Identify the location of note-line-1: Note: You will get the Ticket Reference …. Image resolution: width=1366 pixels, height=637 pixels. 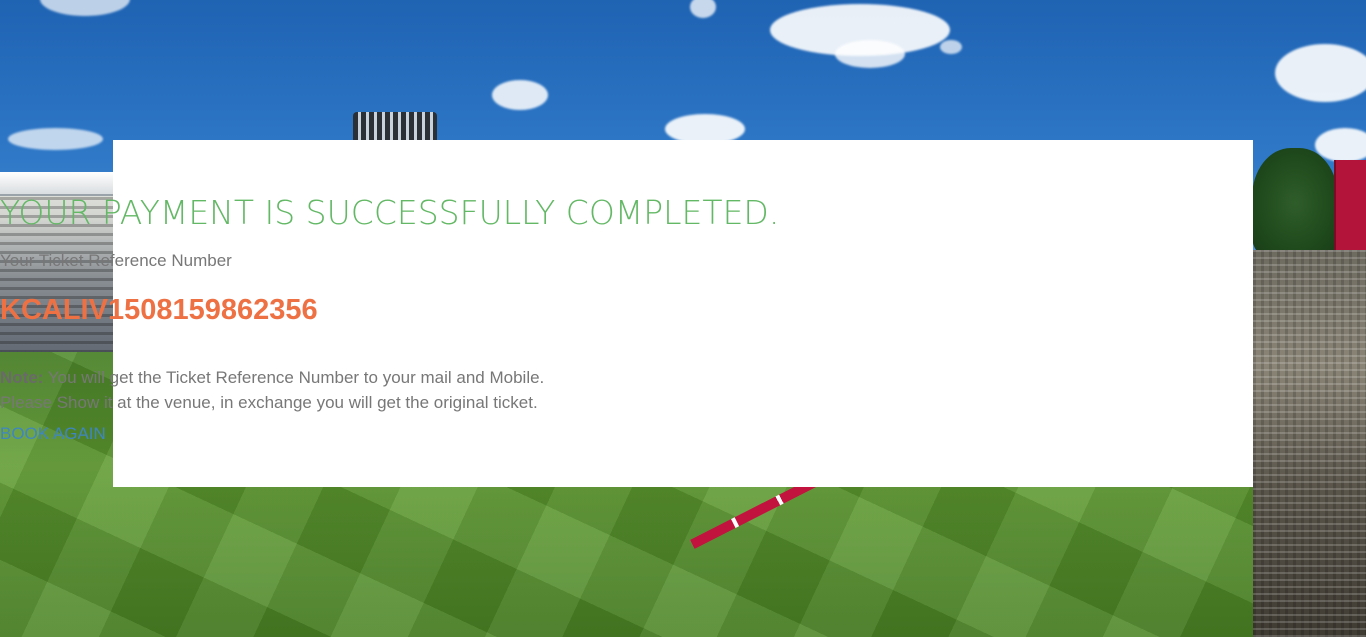
(683, 377).